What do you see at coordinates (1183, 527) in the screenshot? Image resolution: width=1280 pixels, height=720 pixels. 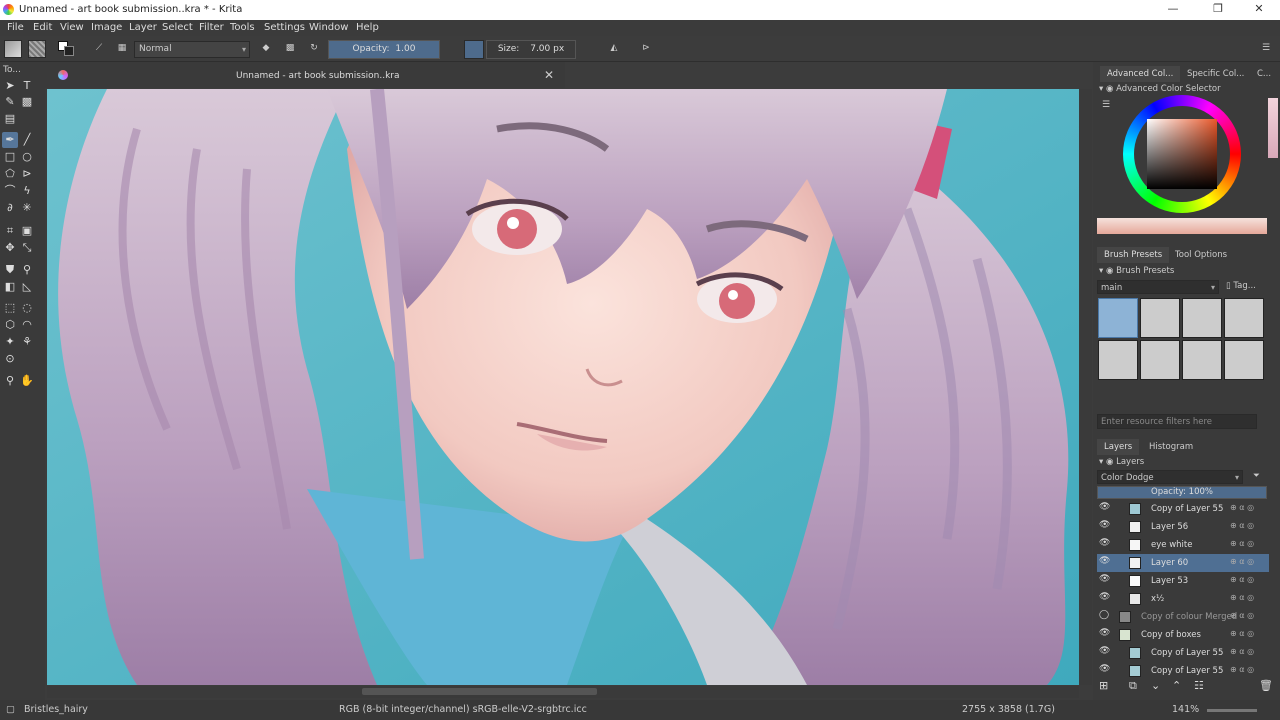 I see `layer-row: 👁 Layer 56 ⊕ α ◎` at bounding box center [1183, 527].